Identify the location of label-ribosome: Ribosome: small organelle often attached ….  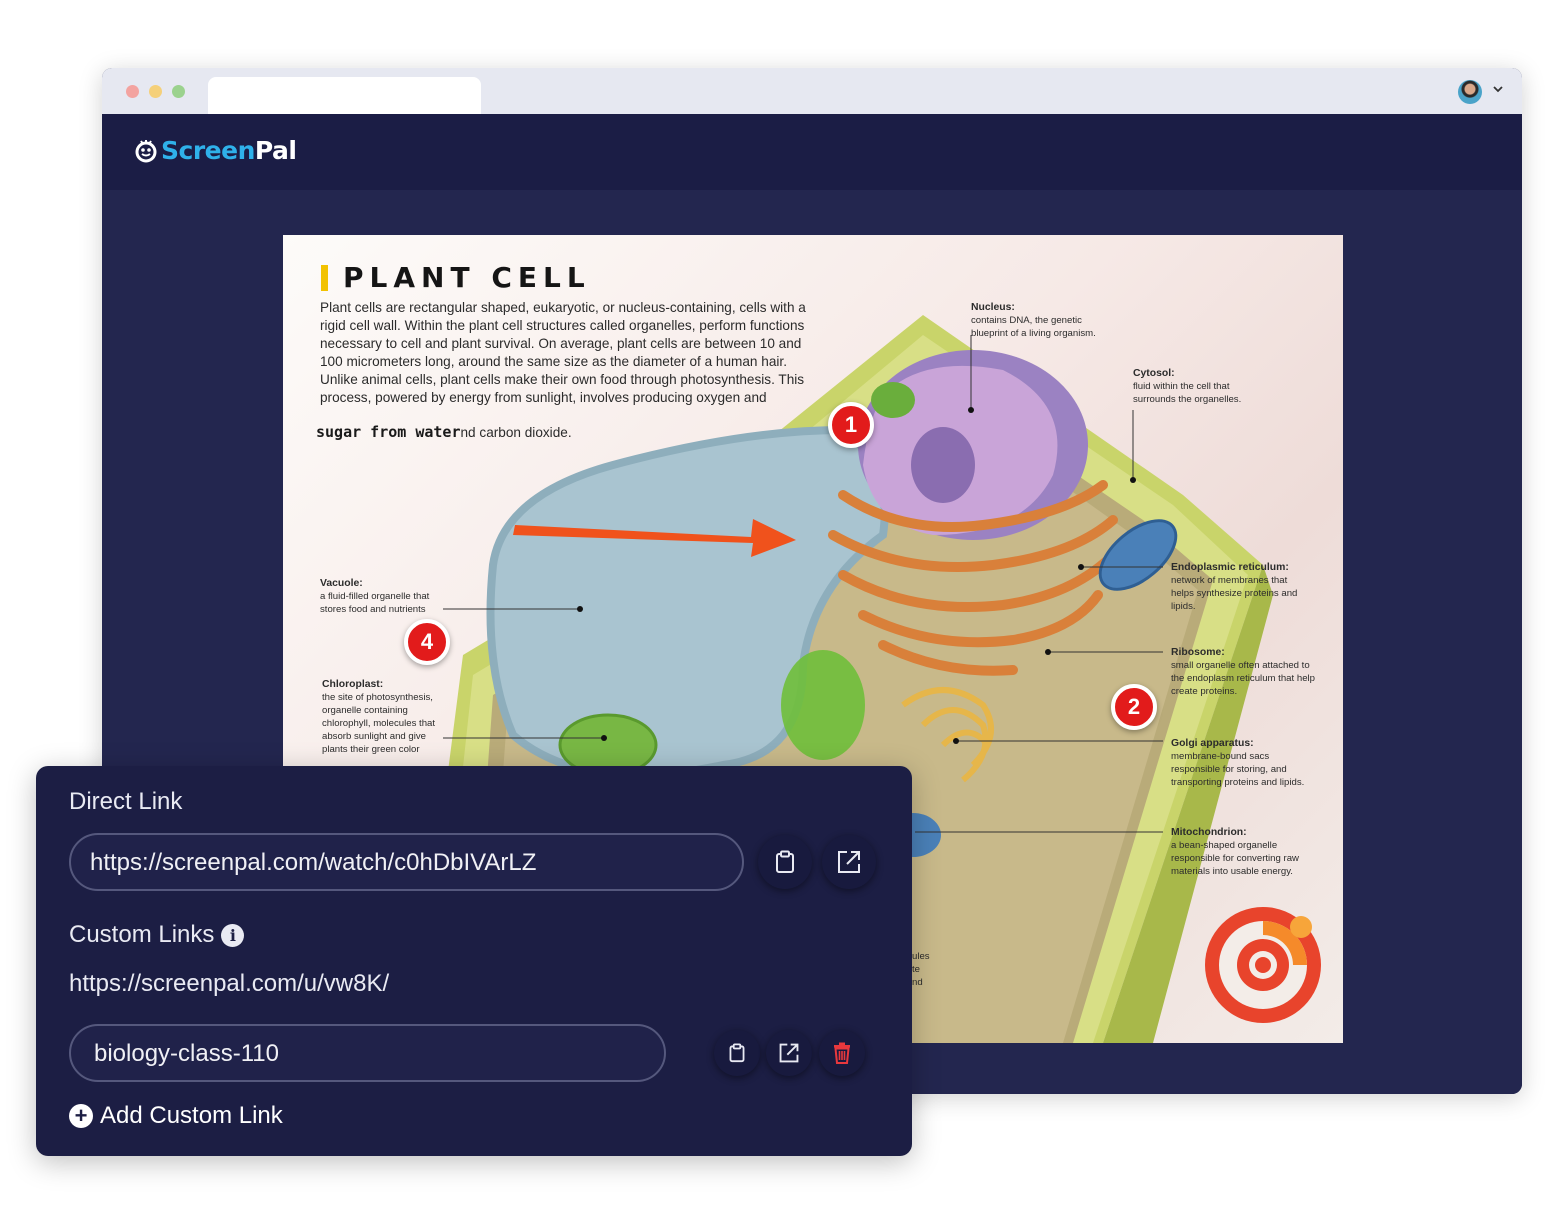
(1243, 672).